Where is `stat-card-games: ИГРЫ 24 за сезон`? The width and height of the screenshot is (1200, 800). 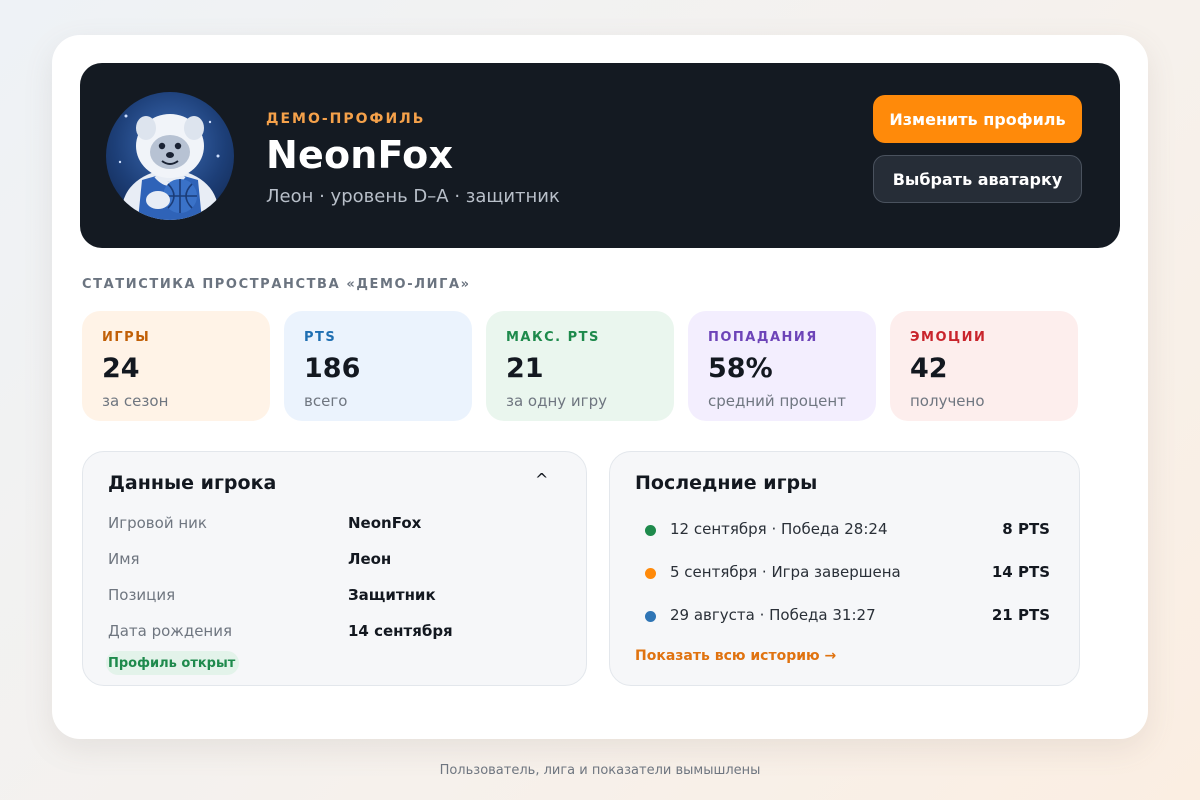
stat-card-games: ИГРЫ 24 за сезон is located at coordinates (176, 366).